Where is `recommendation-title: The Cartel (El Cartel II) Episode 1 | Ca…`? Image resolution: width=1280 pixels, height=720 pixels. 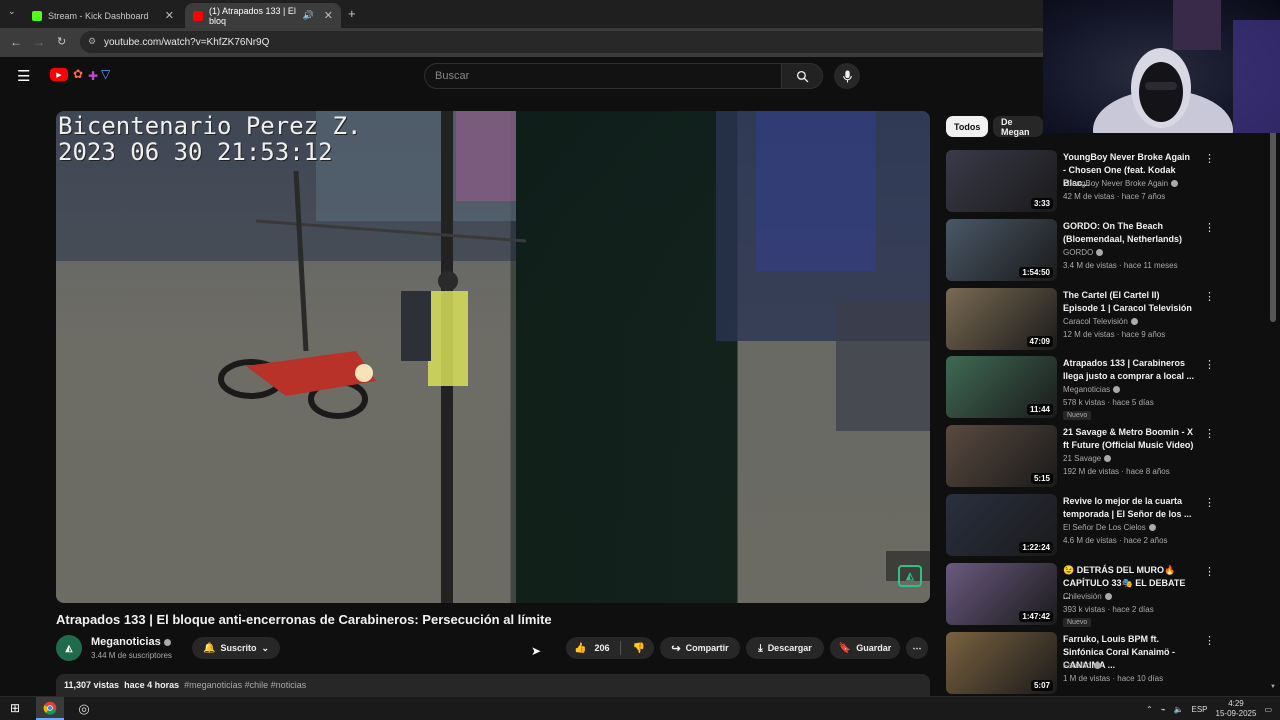
recommendation-title: The Cartel (El Cartel II) Episode 1 | Ca… is located at coordinates (1129, 302).